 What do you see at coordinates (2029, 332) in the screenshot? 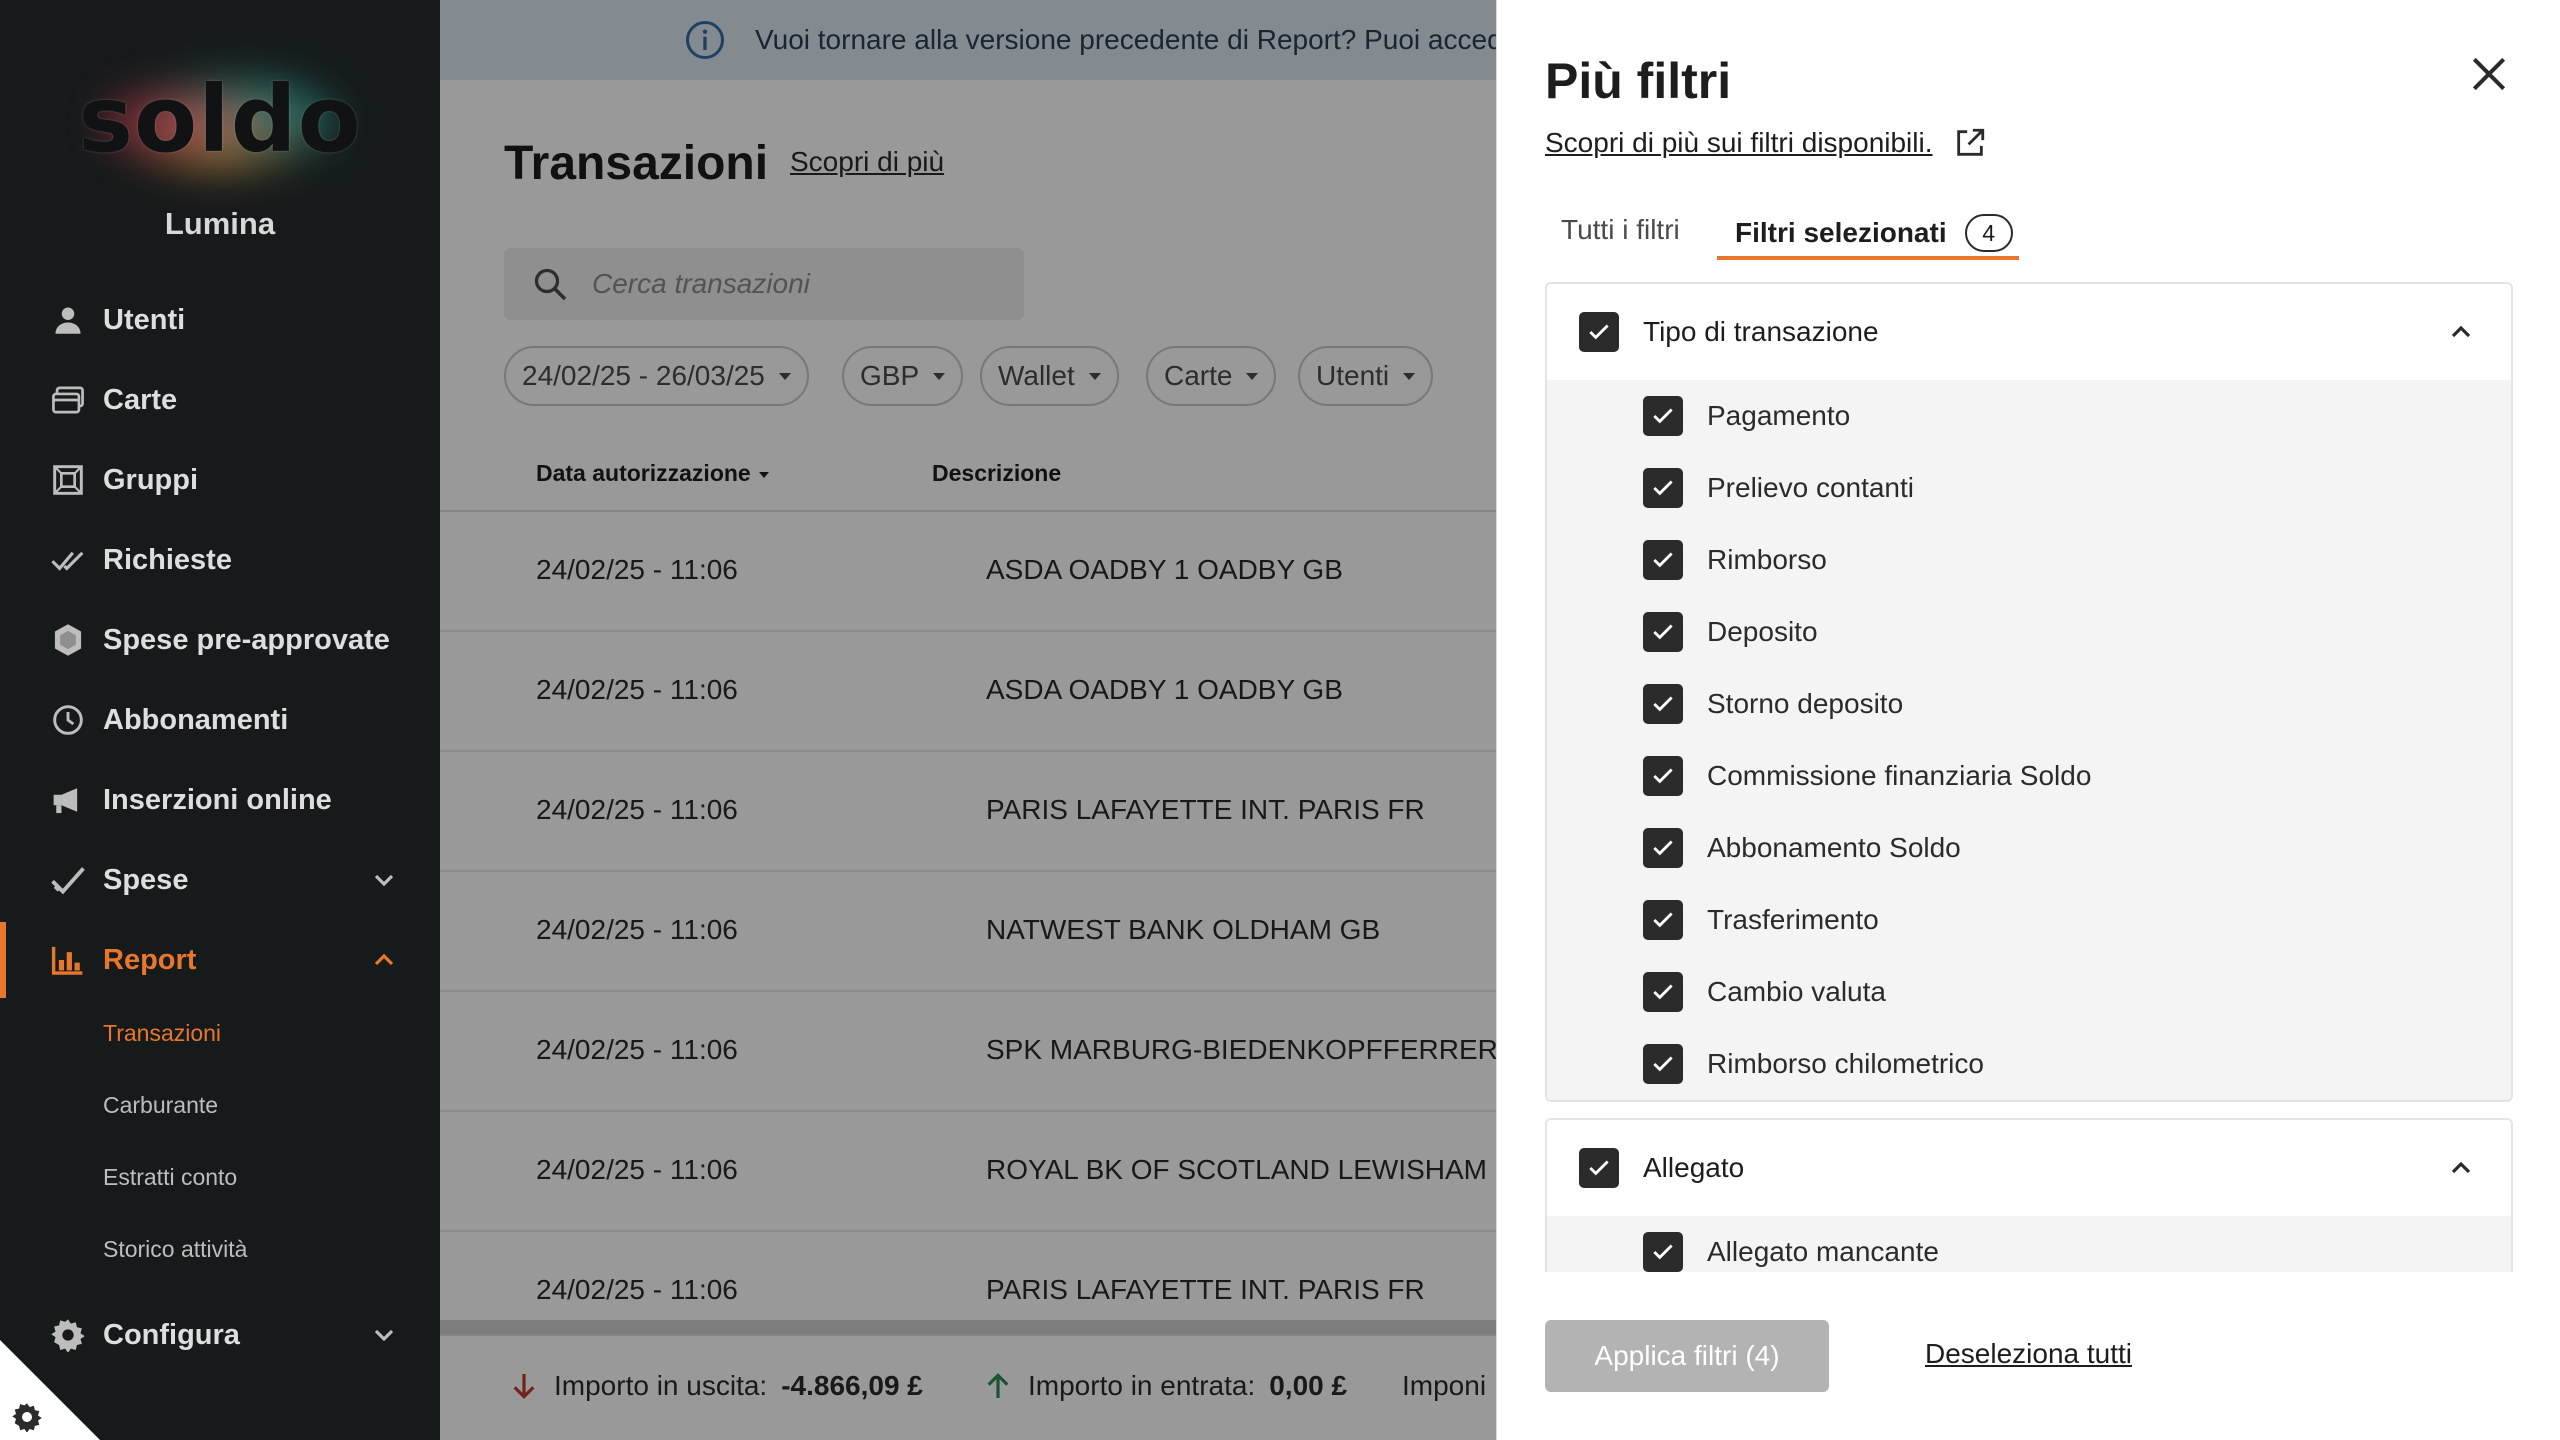
I see `section-header: Tipo di transazione` at bounding box center [2029, 332].